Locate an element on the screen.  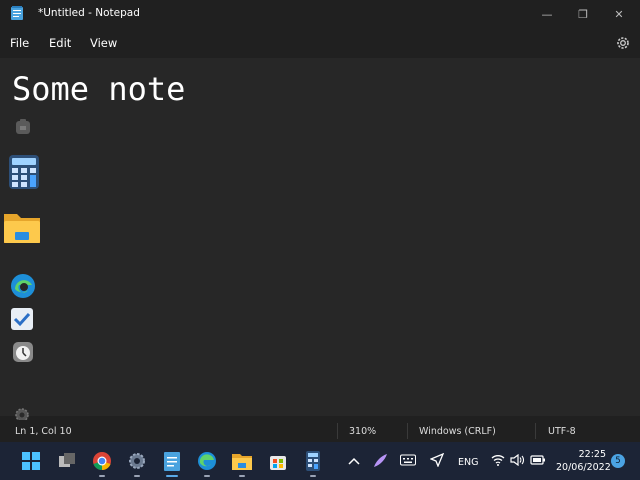
minimize-icon: — is located at coordinates (547, 14).